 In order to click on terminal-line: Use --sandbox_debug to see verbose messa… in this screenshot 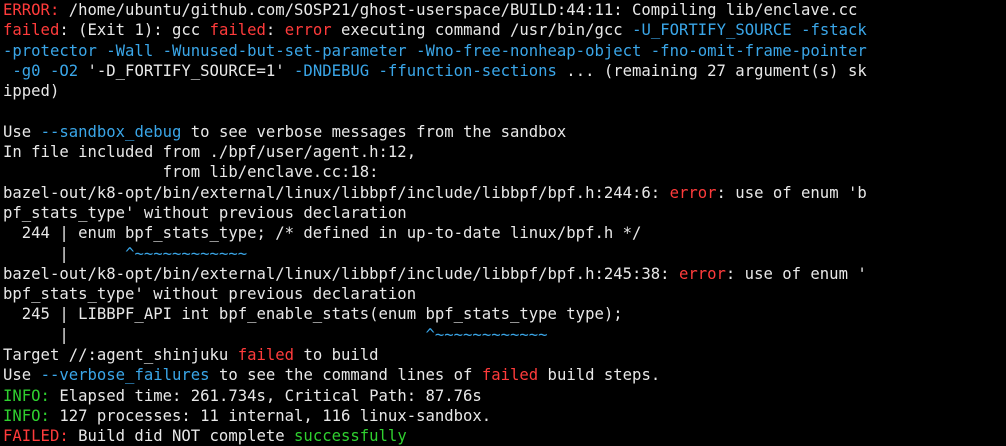, I will do `click(504, 132)`.